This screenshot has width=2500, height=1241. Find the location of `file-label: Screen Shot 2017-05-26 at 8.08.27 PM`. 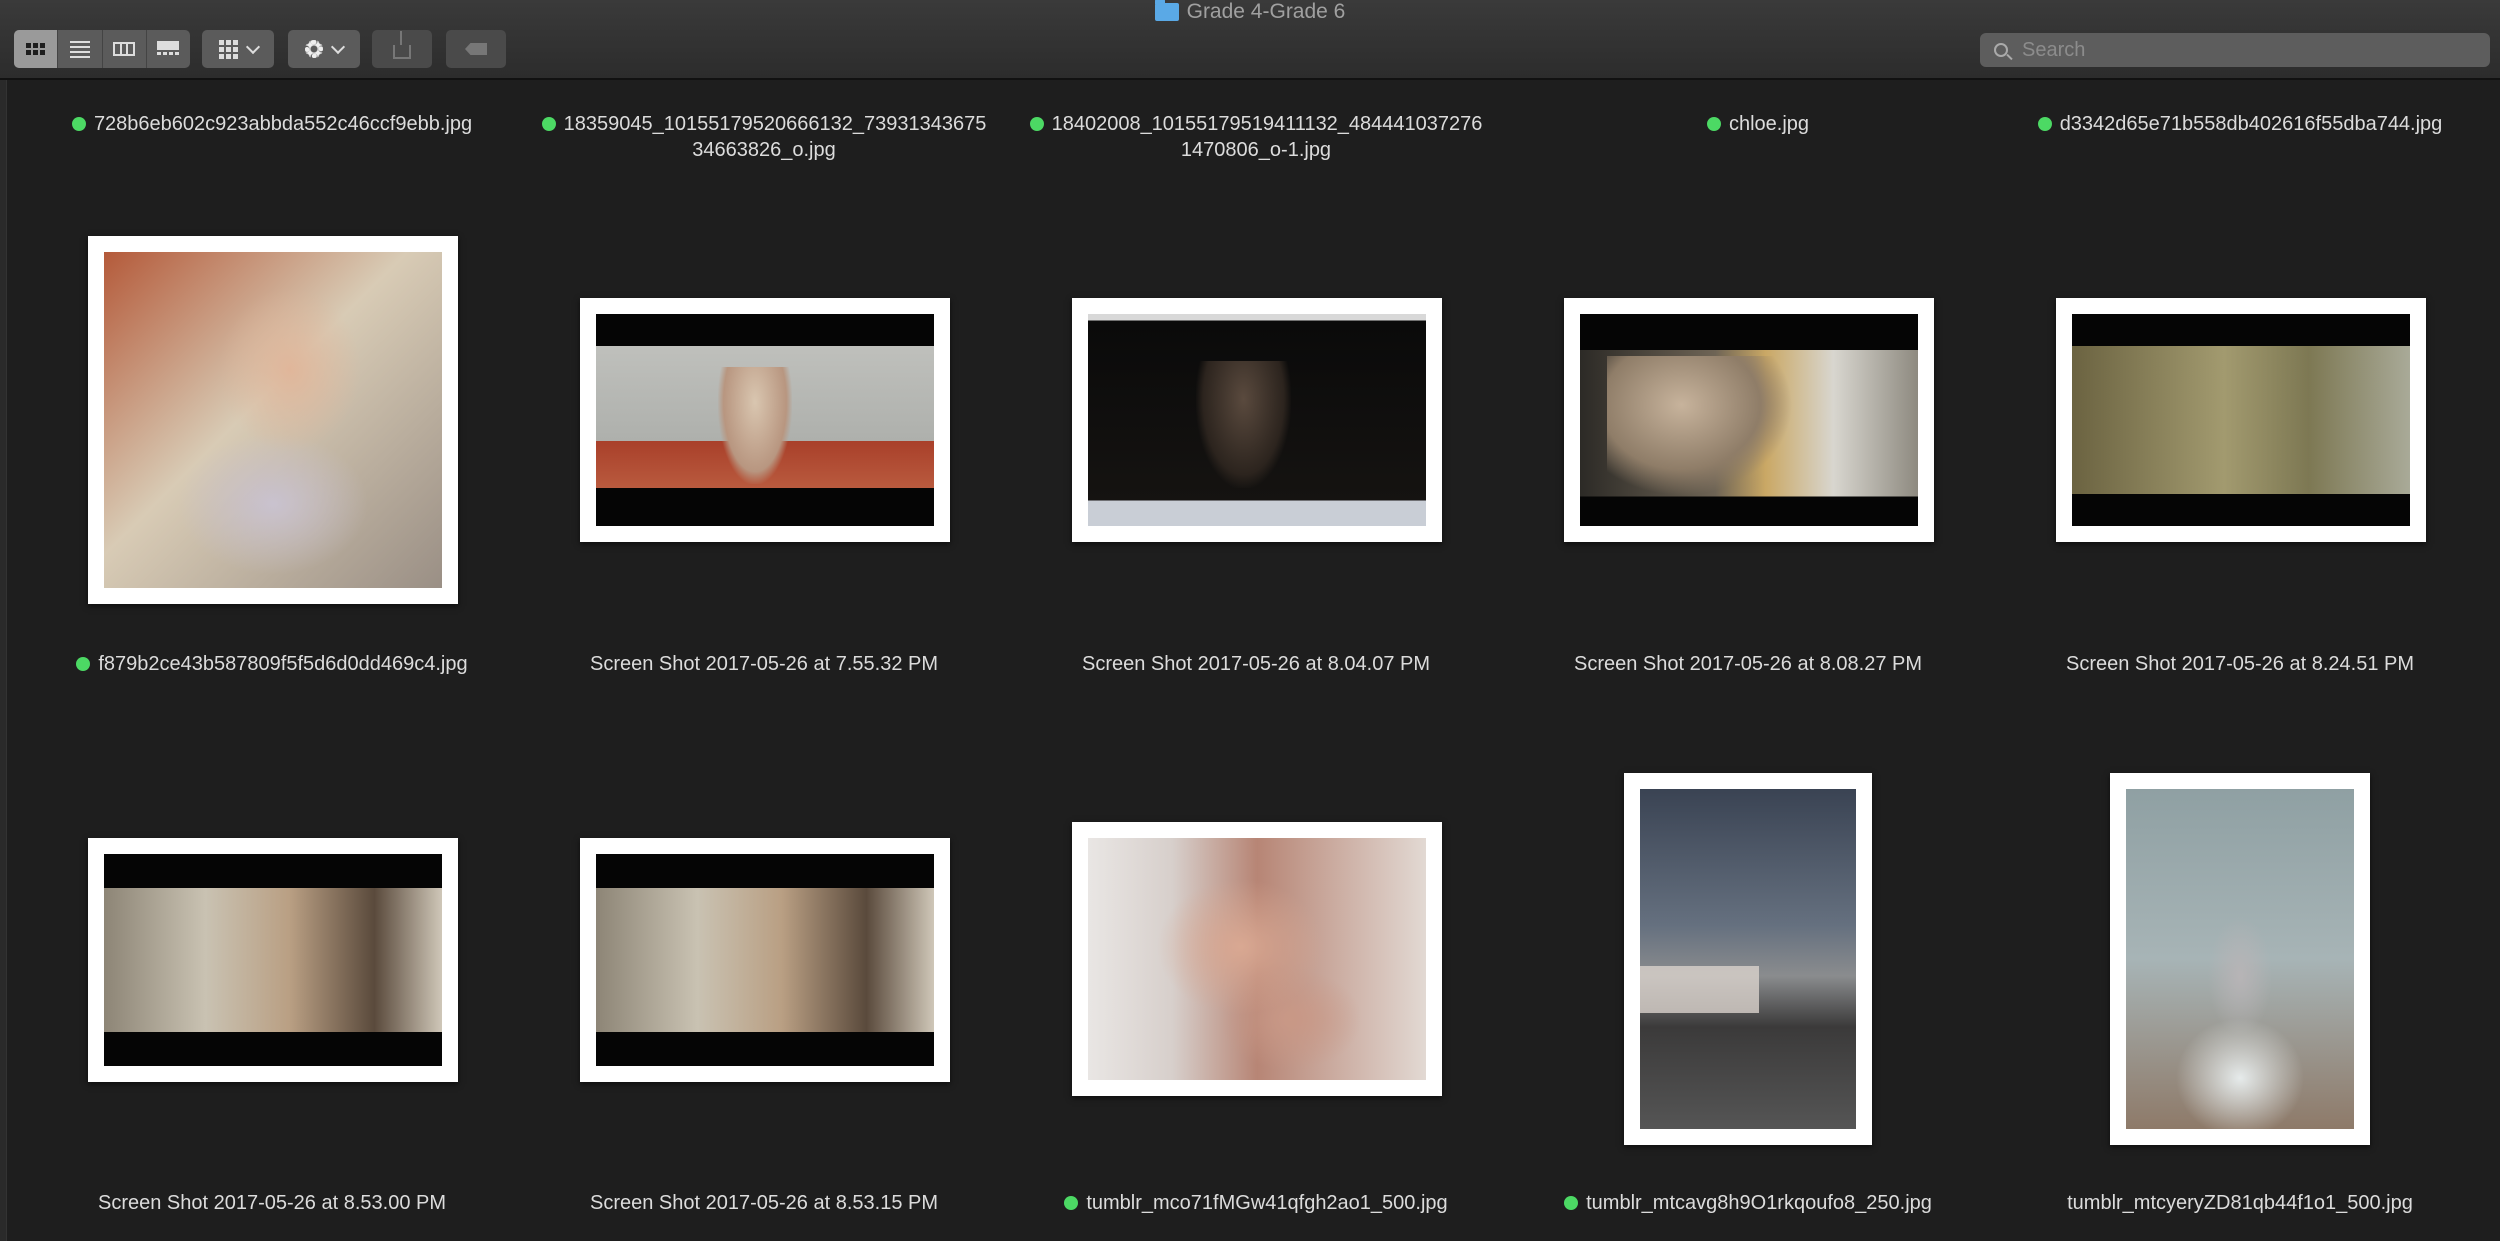

file-label: Screen Shot 2017-05-26 at 8.08.27 PM is located at coordinates (1748, 664).